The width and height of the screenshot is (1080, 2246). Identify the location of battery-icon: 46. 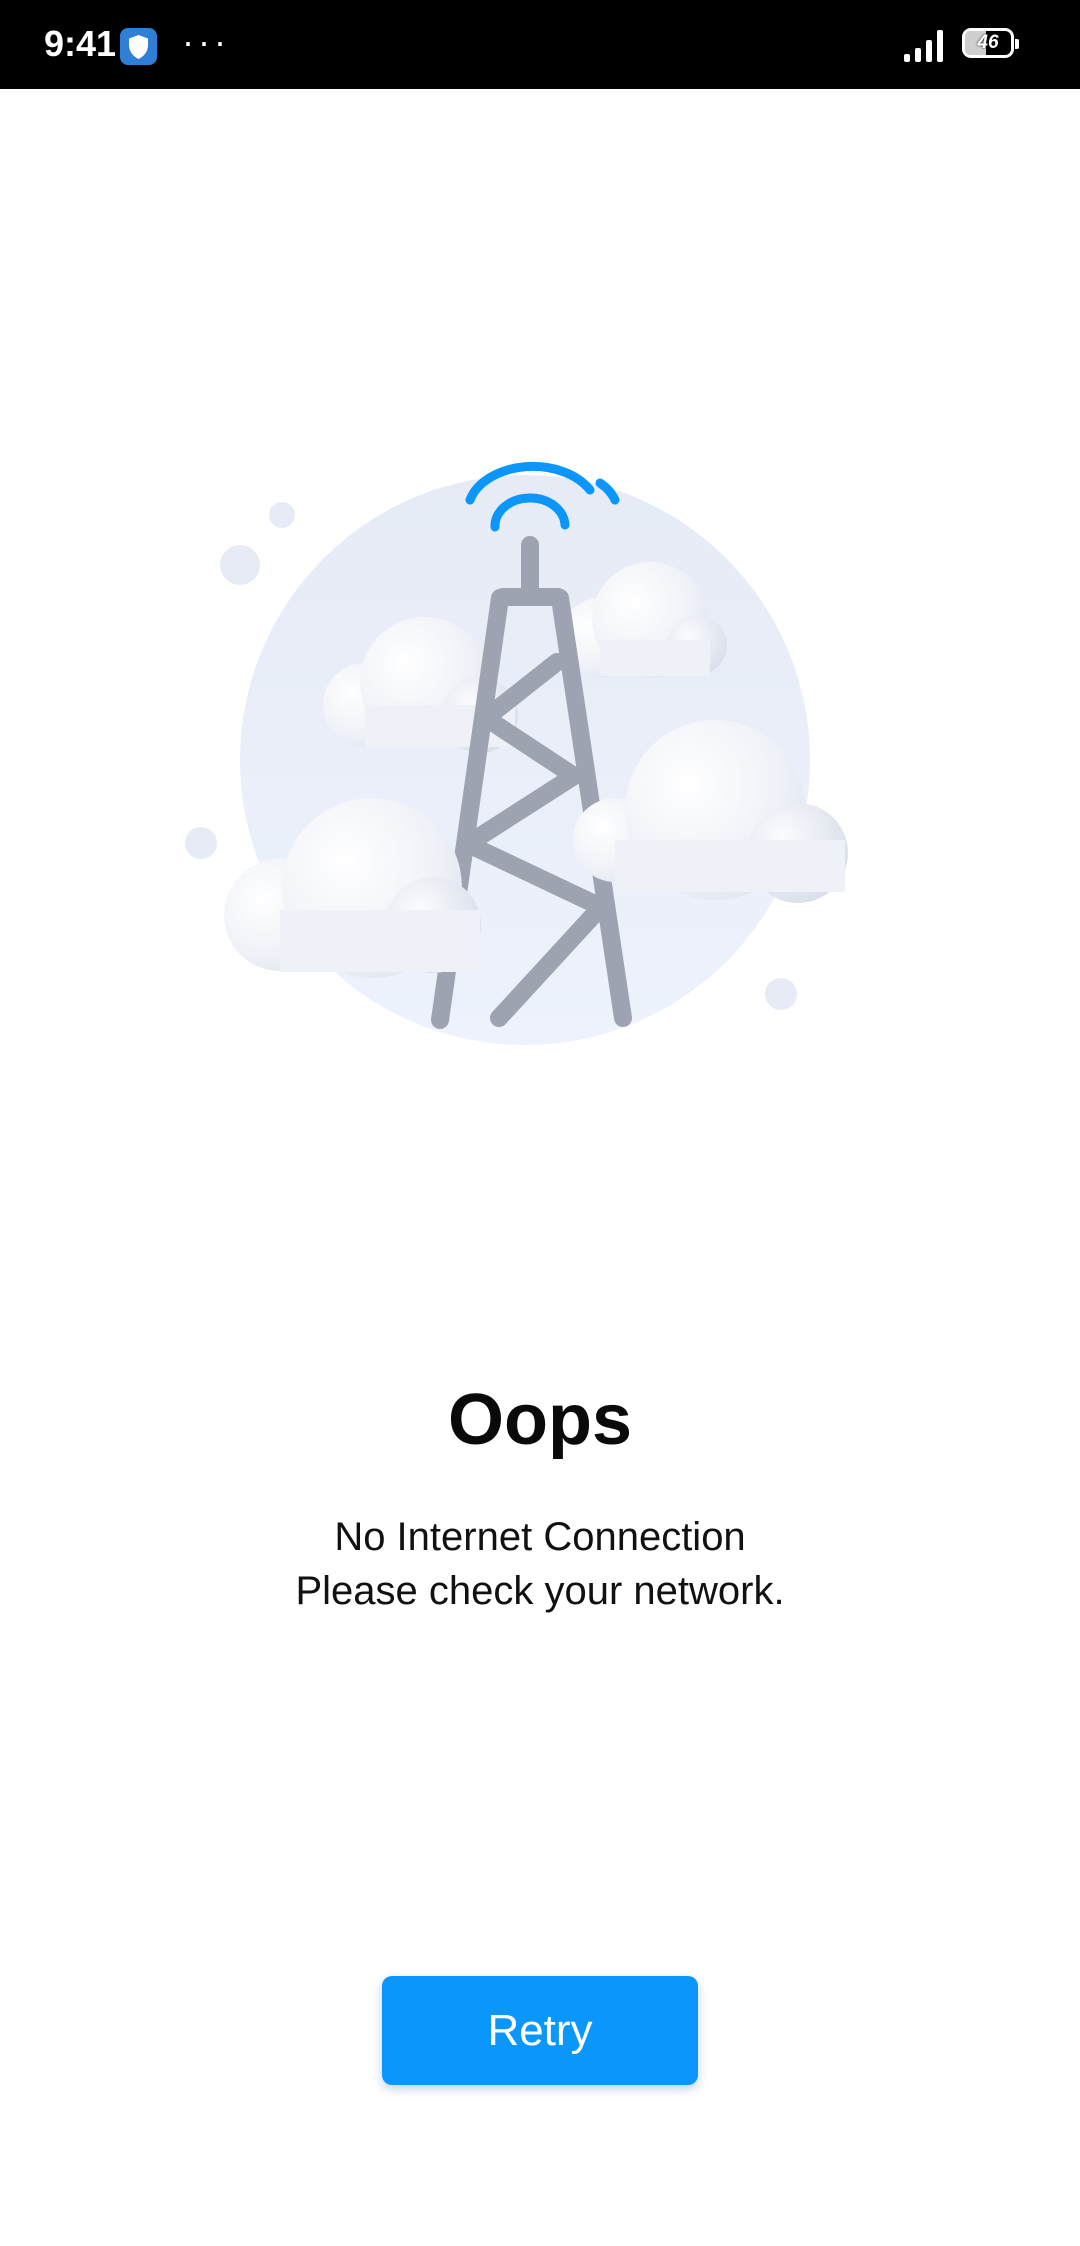
(990, 43).